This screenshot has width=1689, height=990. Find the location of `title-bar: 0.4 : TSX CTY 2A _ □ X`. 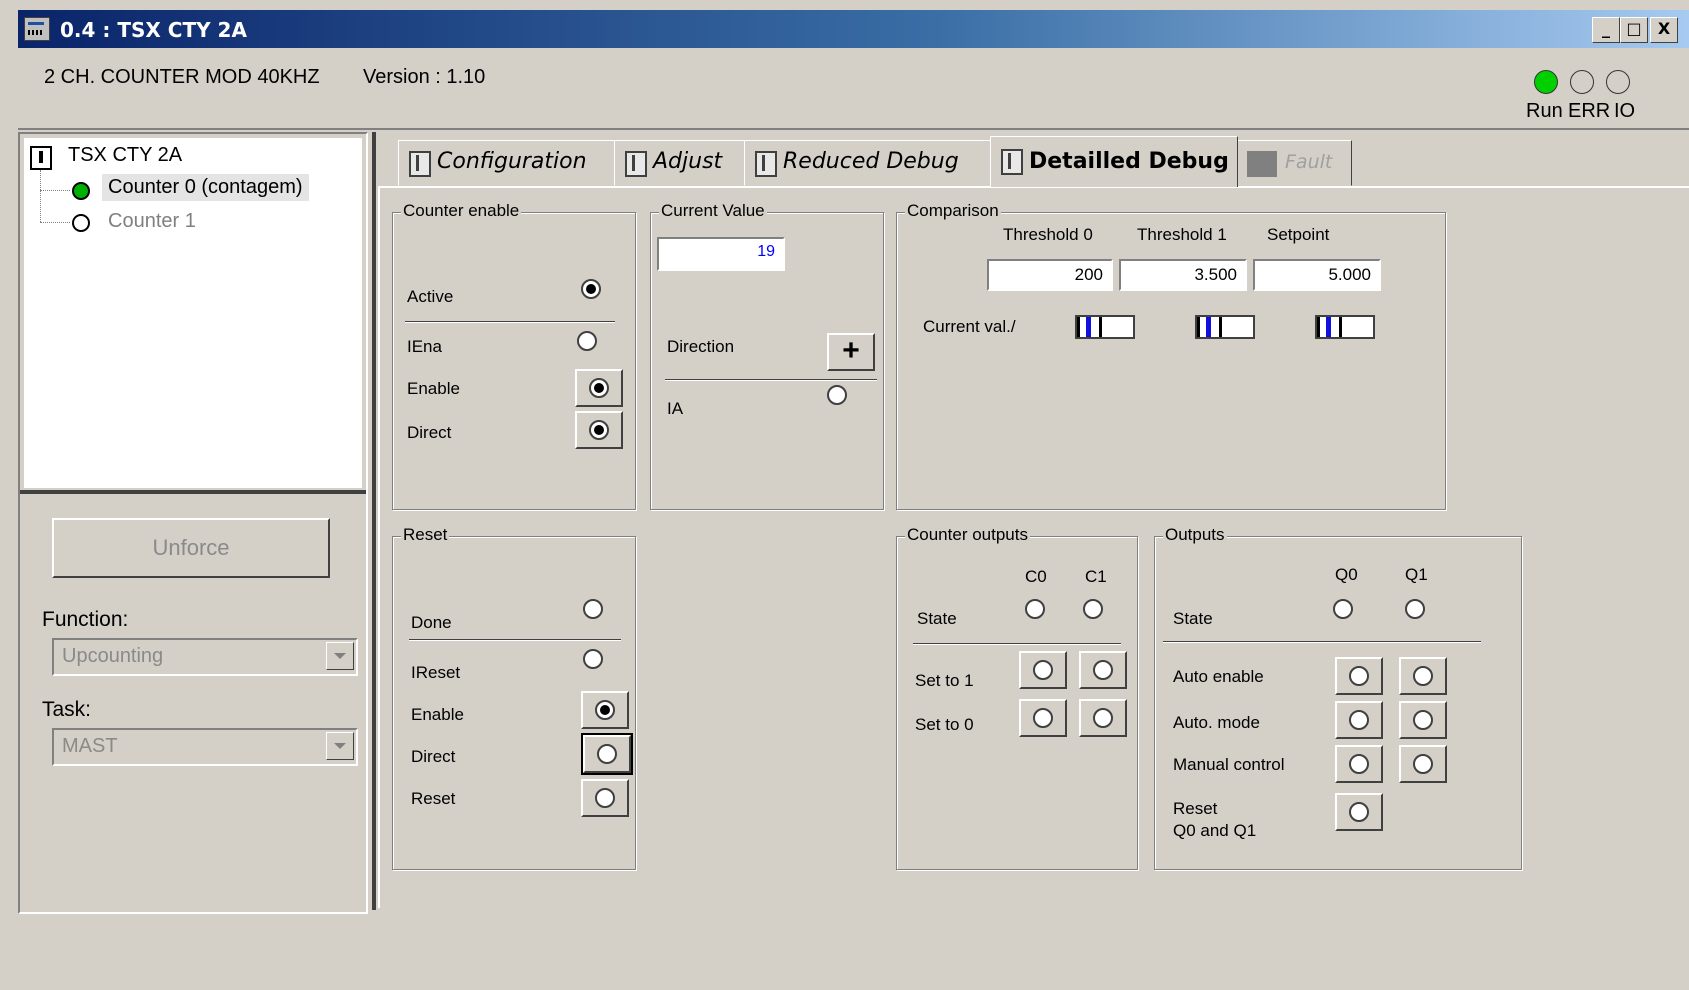

title-bar: 0.4 : TSX CTY 2A _ □ X is located at coordinates (853, 29).